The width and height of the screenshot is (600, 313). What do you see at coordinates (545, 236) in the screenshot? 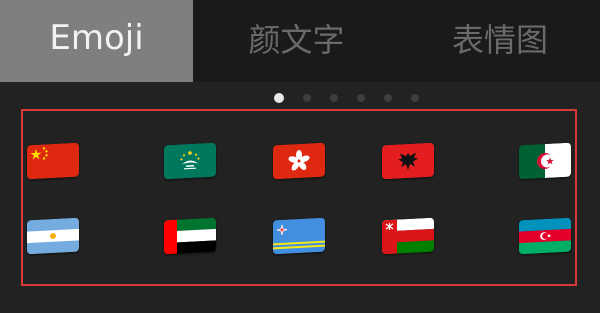
I see `flag-azerbaijan-icon` at bounding box center [545, 236].